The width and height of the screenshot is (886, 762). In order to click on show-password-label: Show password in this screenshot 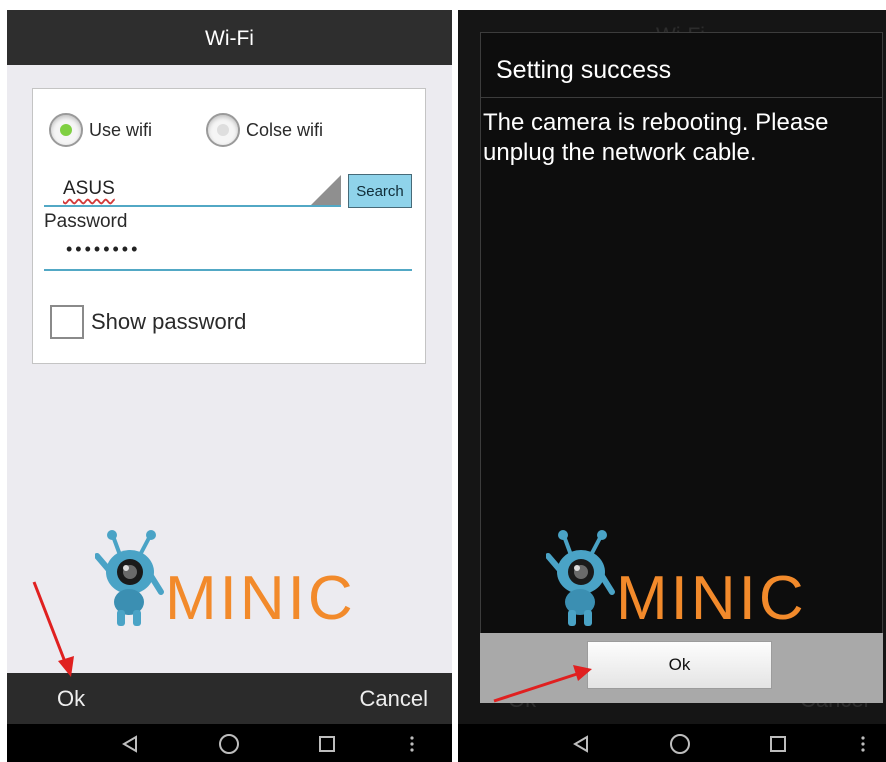, I will do `click(169, 321)`.